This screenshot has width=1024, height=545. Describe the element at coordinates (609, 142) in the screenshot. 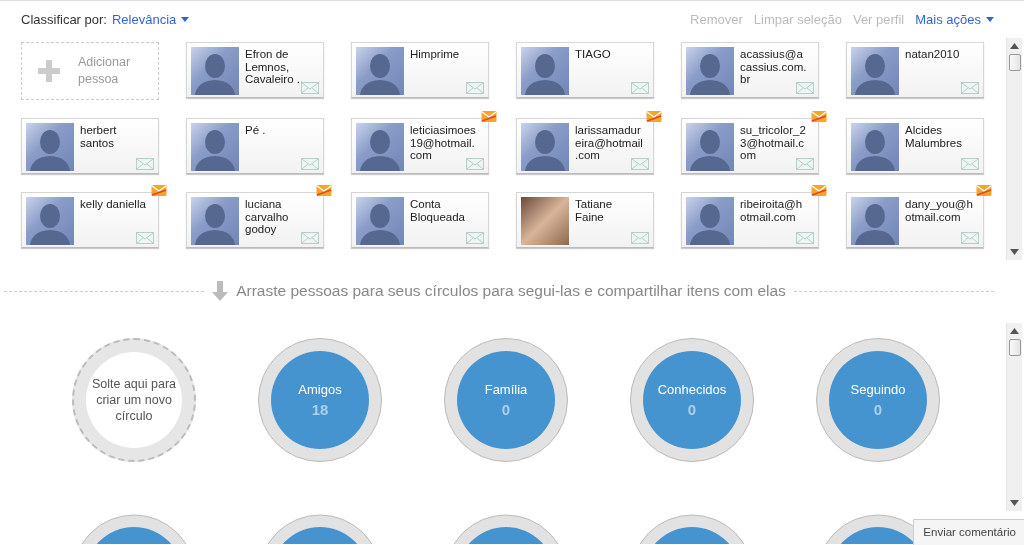

I see `person-name: larissamadureira@hotmail.com` at that location.